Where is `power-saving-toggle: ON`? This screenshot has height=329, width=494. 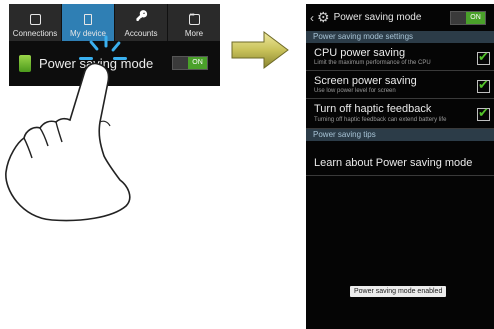
power-saving-toggle: ON is located at coordinates (190, 63).